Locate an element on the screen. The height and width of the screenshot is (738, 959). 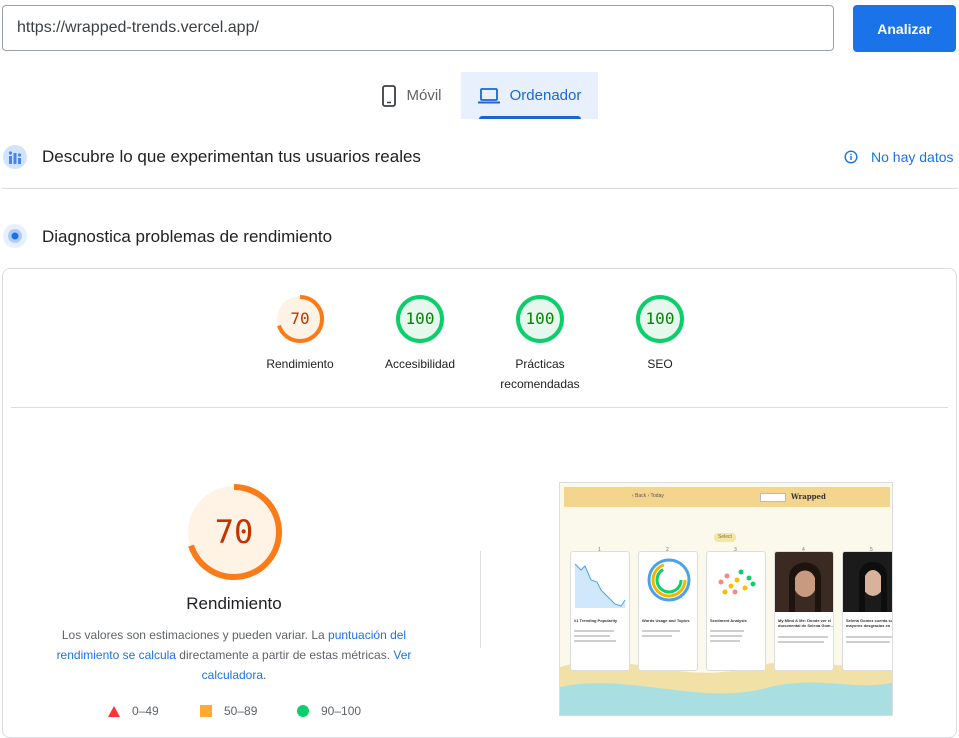
tab-desktop: Ordenador is located at coordinates (529, 95).